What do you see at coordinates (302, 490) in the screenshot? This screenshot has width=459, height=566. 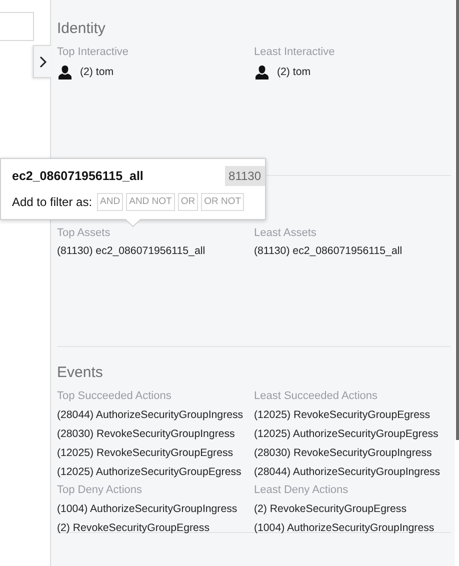 I see `column-label: Least Deny Actions` at bounding box center [302, 490].